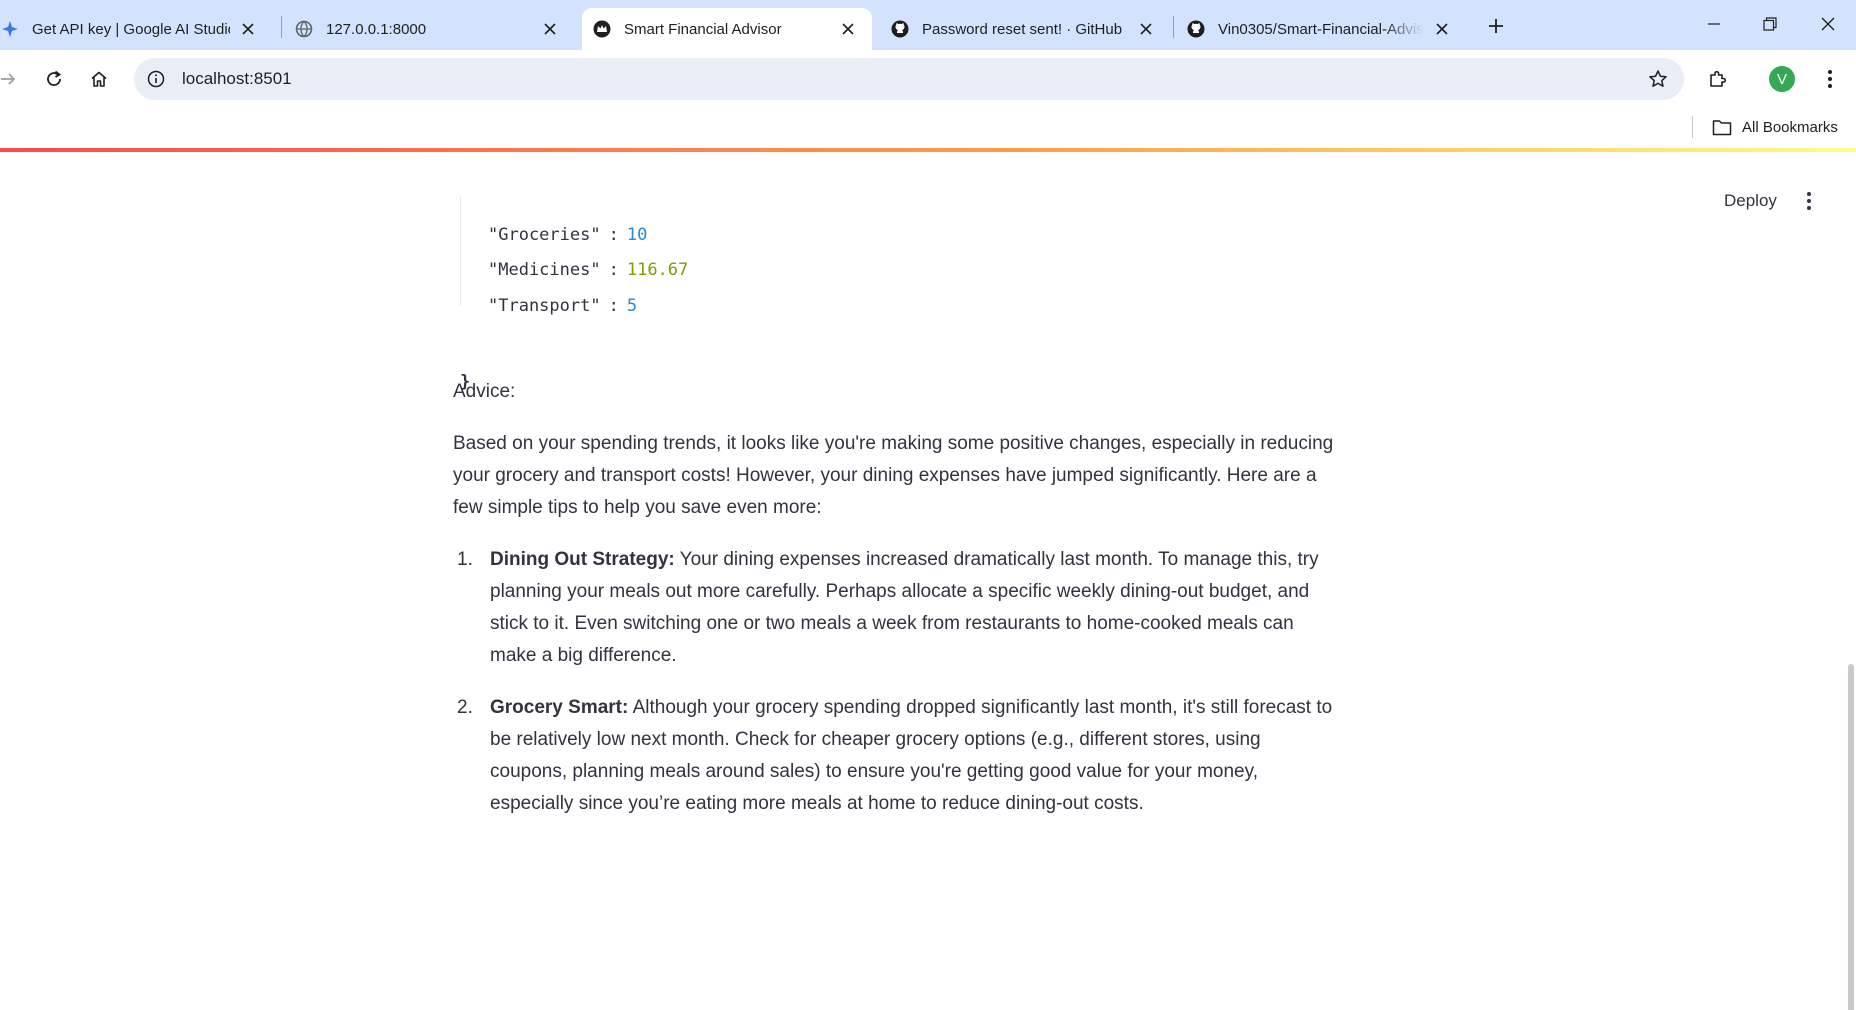 This screenshot has height=1010, width=1856. I want to click on tab-title: Get API key | Google AI Studio, so click(131, 29).